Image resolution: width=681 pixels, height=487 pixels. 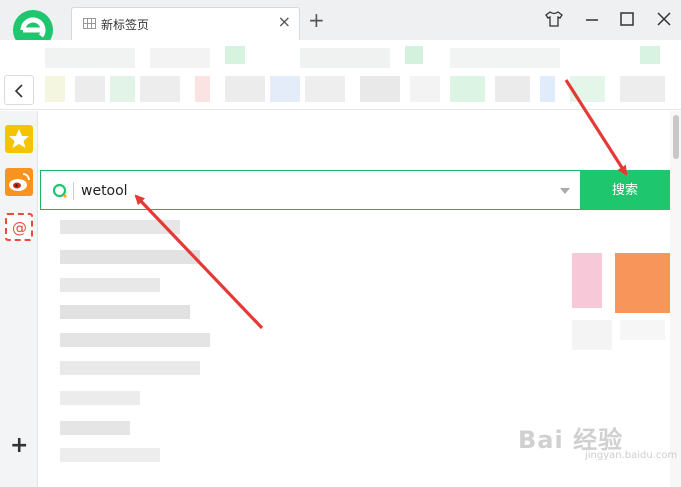 What do you see at coordinates (19, 182) in the screenshot?
I see `weibo-icon` at bounding box center [19, 182].